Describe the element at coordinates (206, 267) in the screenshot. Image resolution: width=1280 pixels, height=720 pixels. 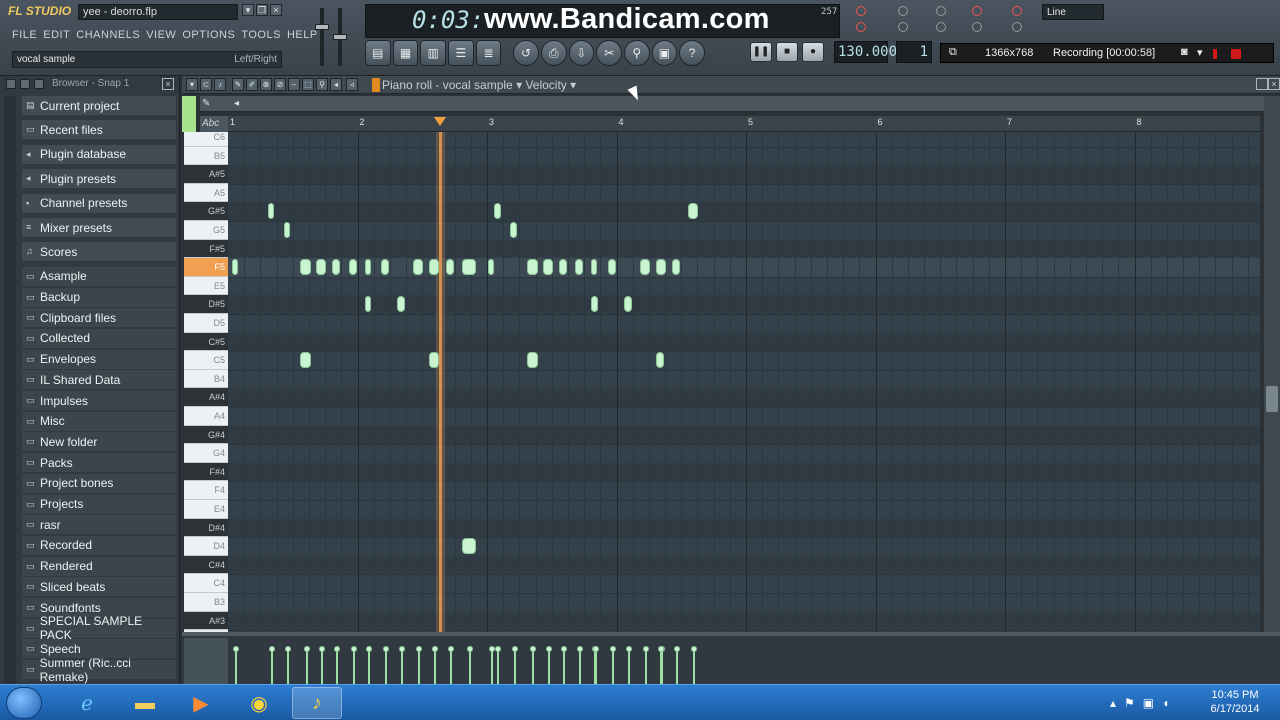
I see `piano-key: F5` at that location.